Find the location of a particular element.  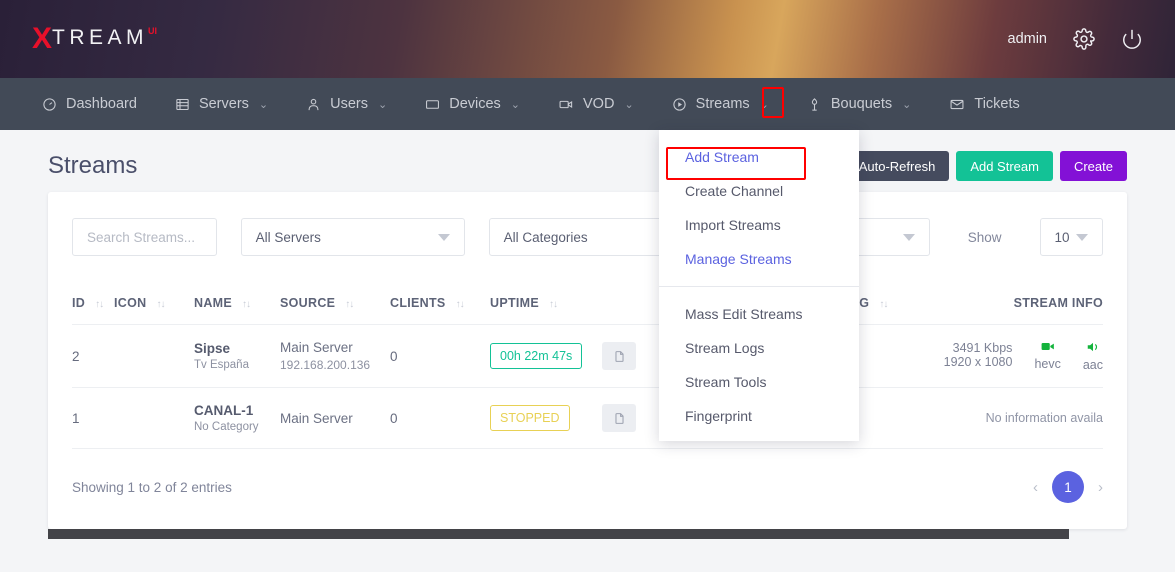

nav-item-bouquets: Bouquets ⌄ is located at coordinates (859, 104).